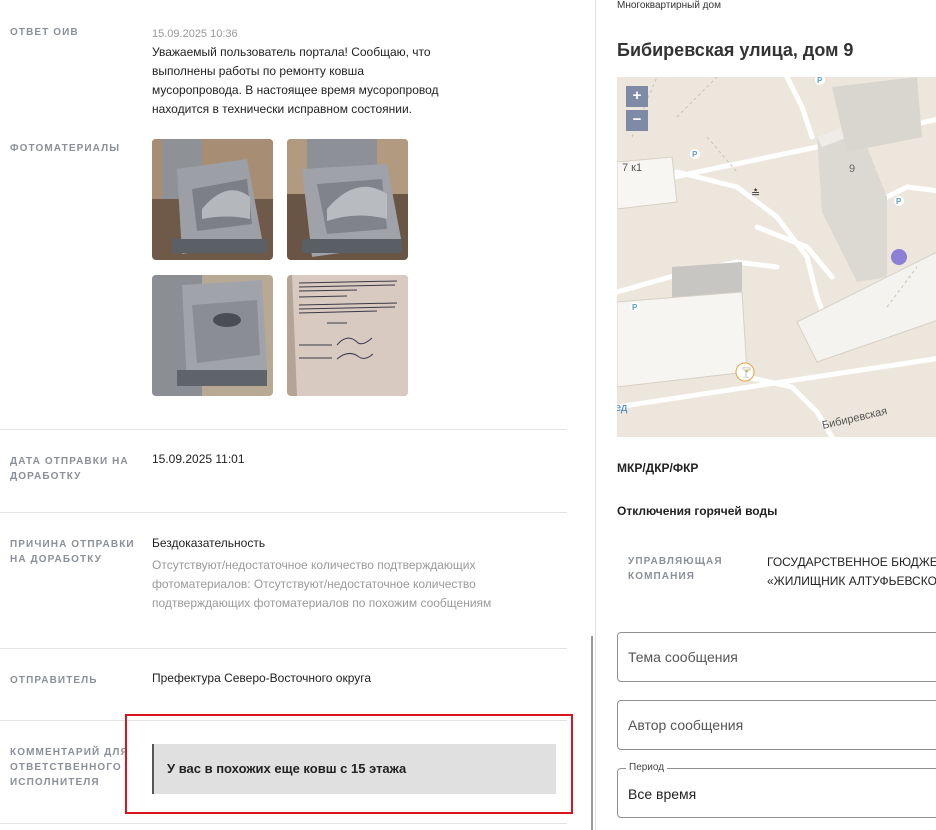  What do you see at coordinates (662, 794) in the screenshot?
I see `period-value: Все время` at bounding box center [662, 794].